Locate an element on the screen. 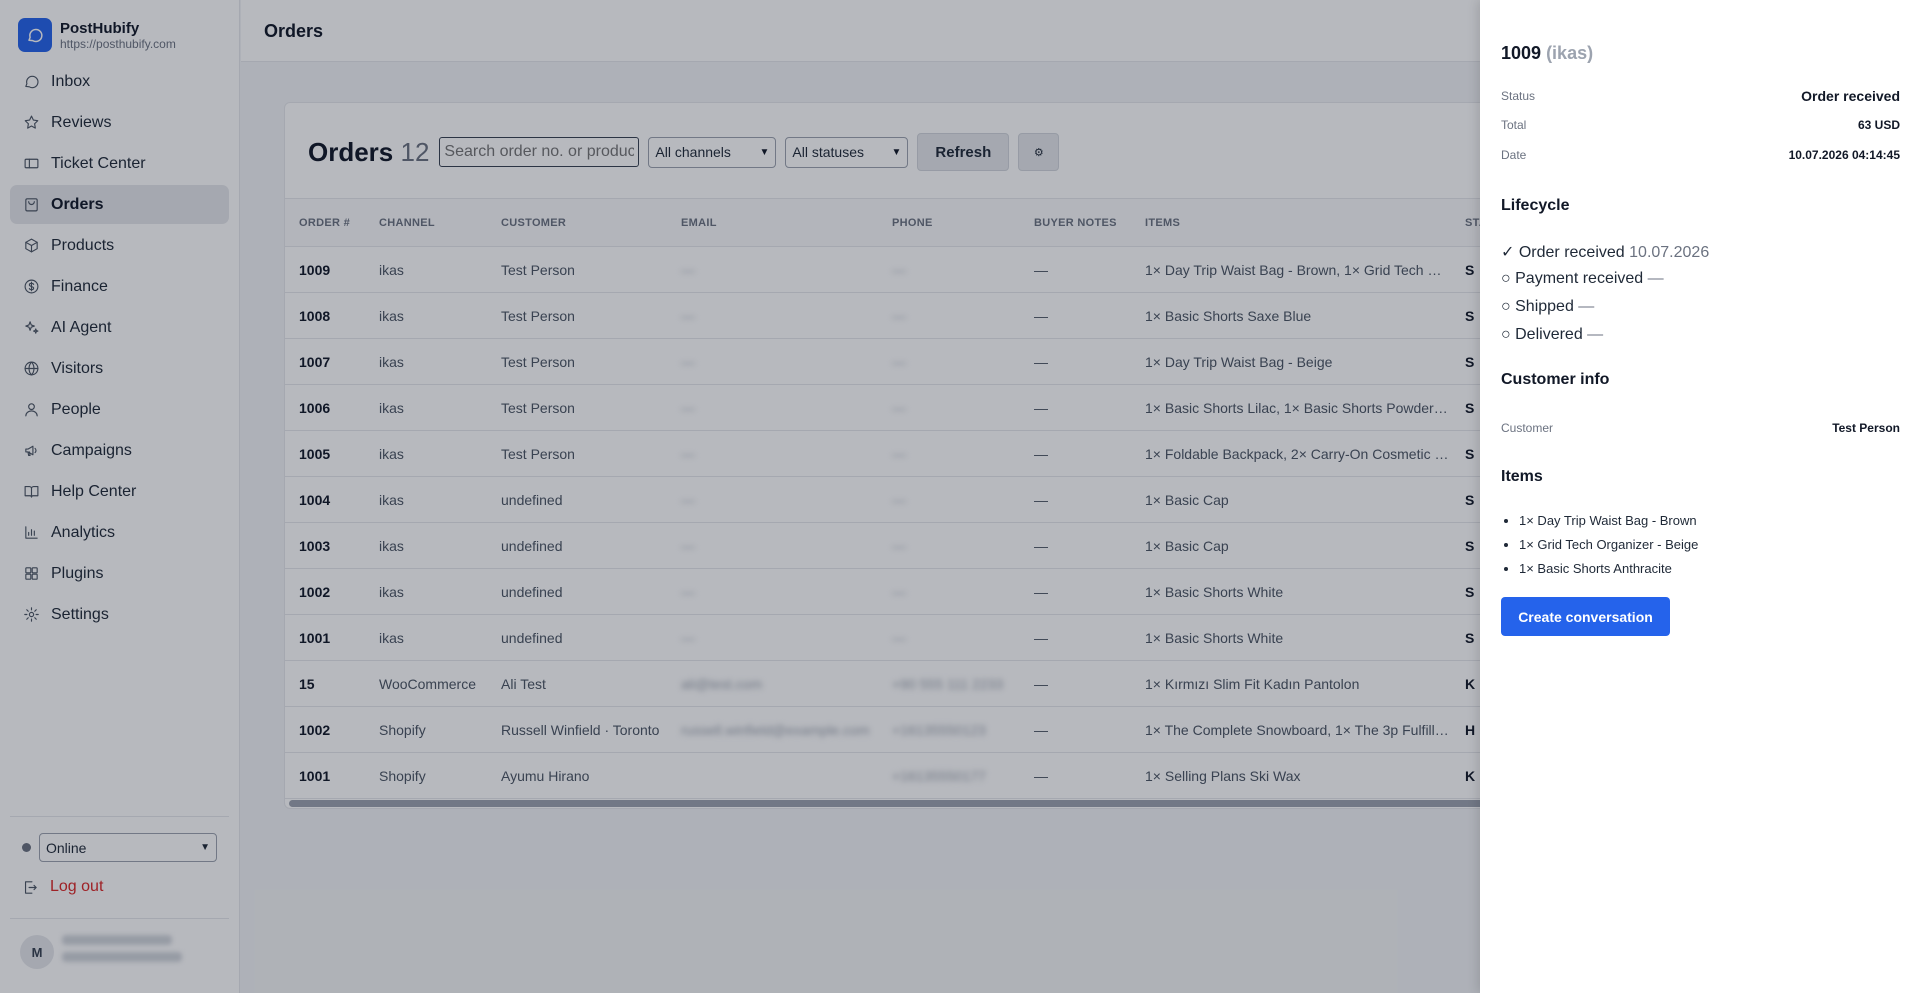  lifecycle-step-label: Order received is located at coordinates (1571, 252).